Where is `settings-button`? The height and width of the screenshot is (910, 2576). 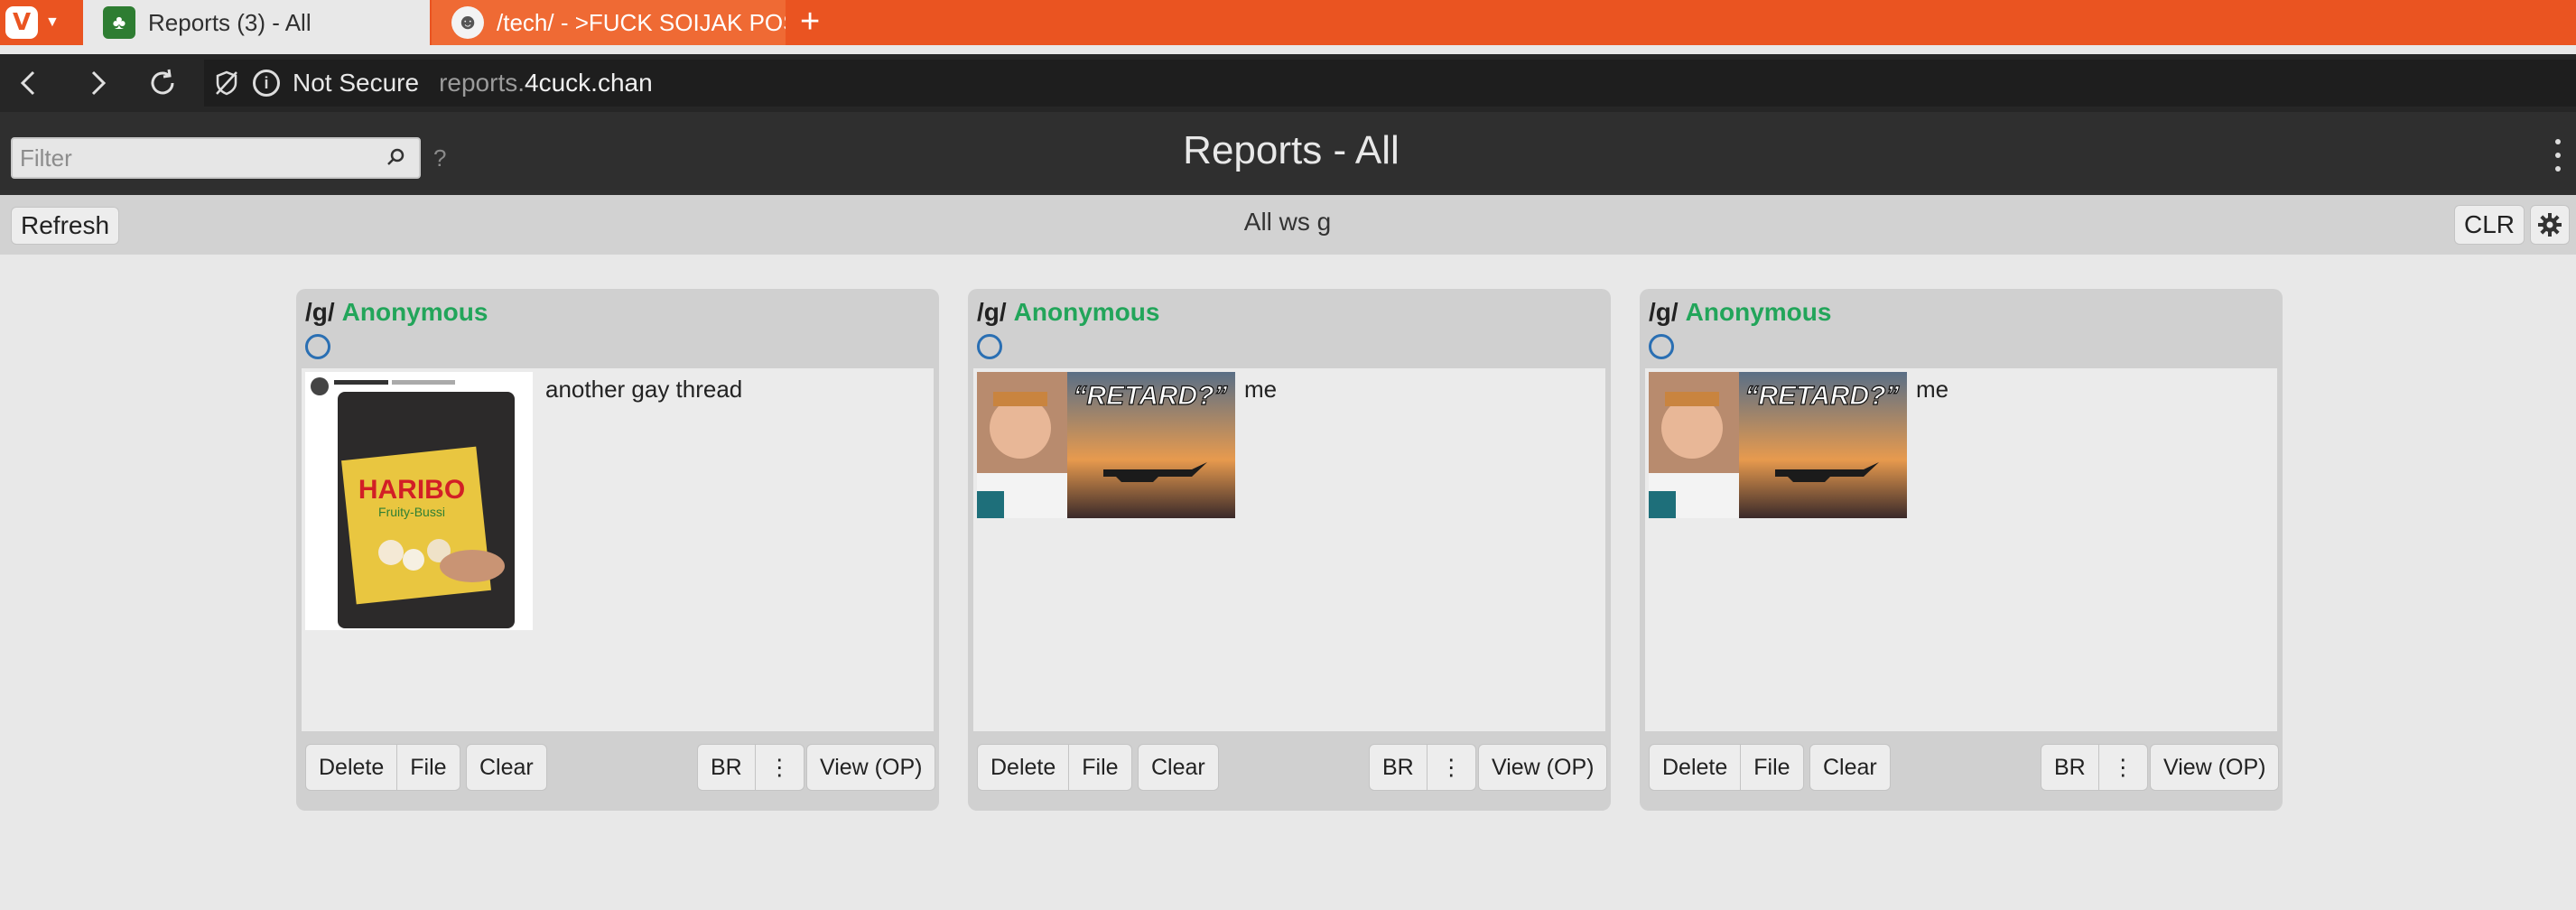
settings-button is located at coordinates (2550, 225).